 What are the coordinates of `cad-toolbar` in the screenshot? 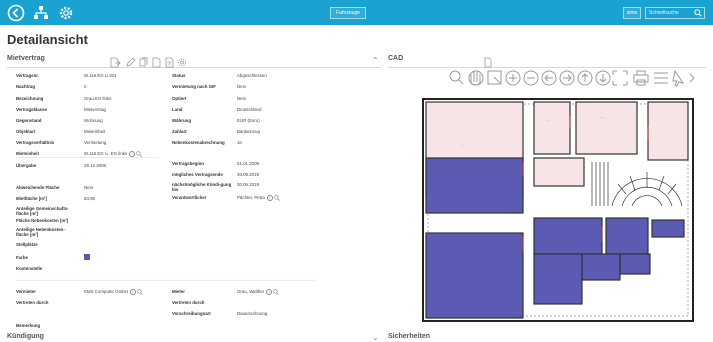 It's located at (572, 78).